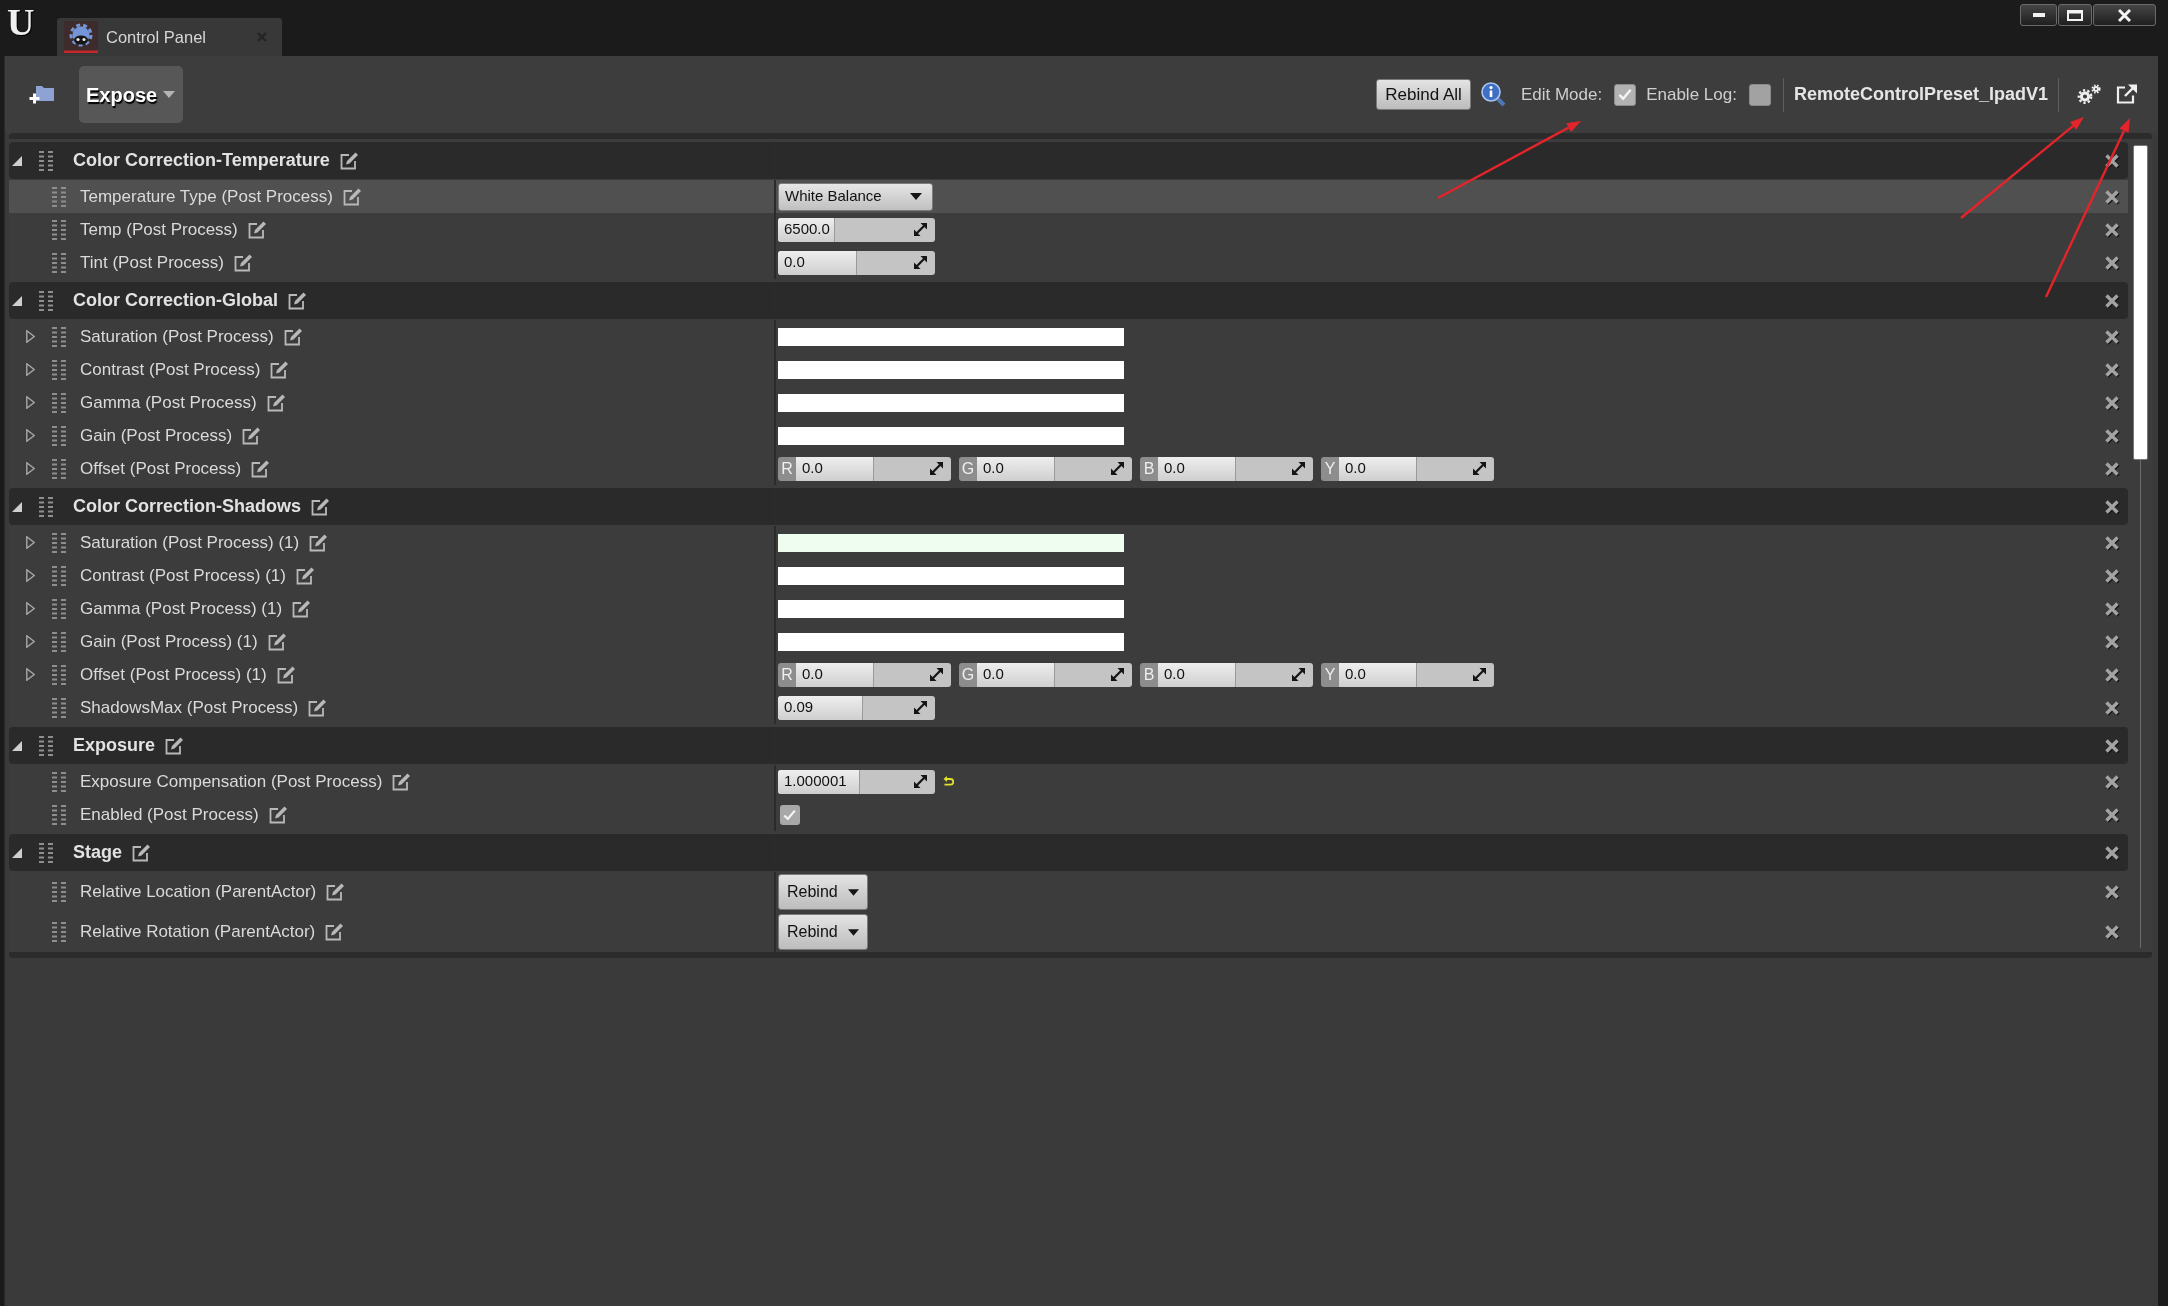  What do you see at coordinates (2124, 15) in the screenshot?
I see `close-button` at bounding box center [2124, 15].